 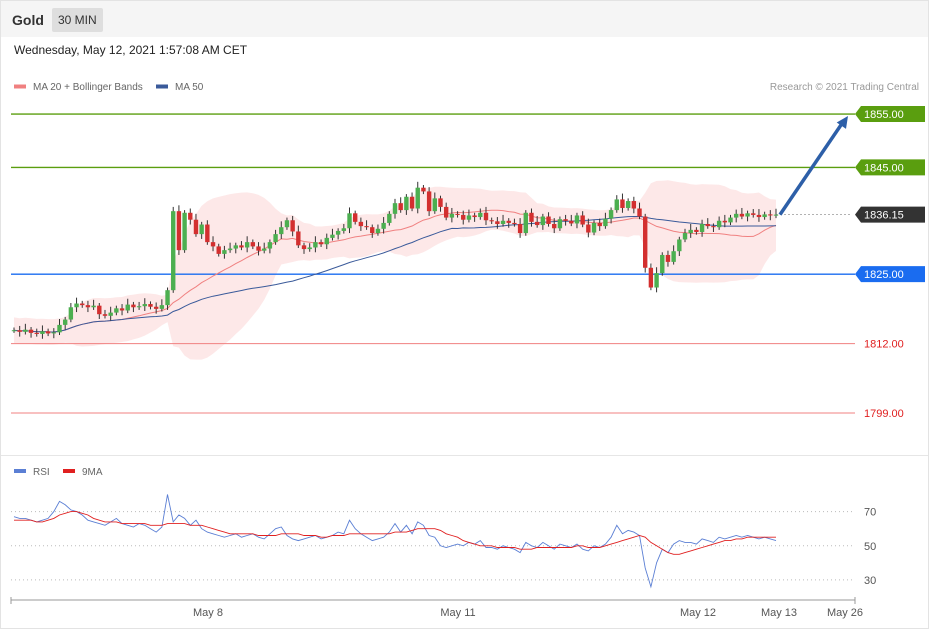 What do you see at coordinates (457, 613) in the screenshot?
I see `x-tick-label: May 11` at bounding box center [457, 613].